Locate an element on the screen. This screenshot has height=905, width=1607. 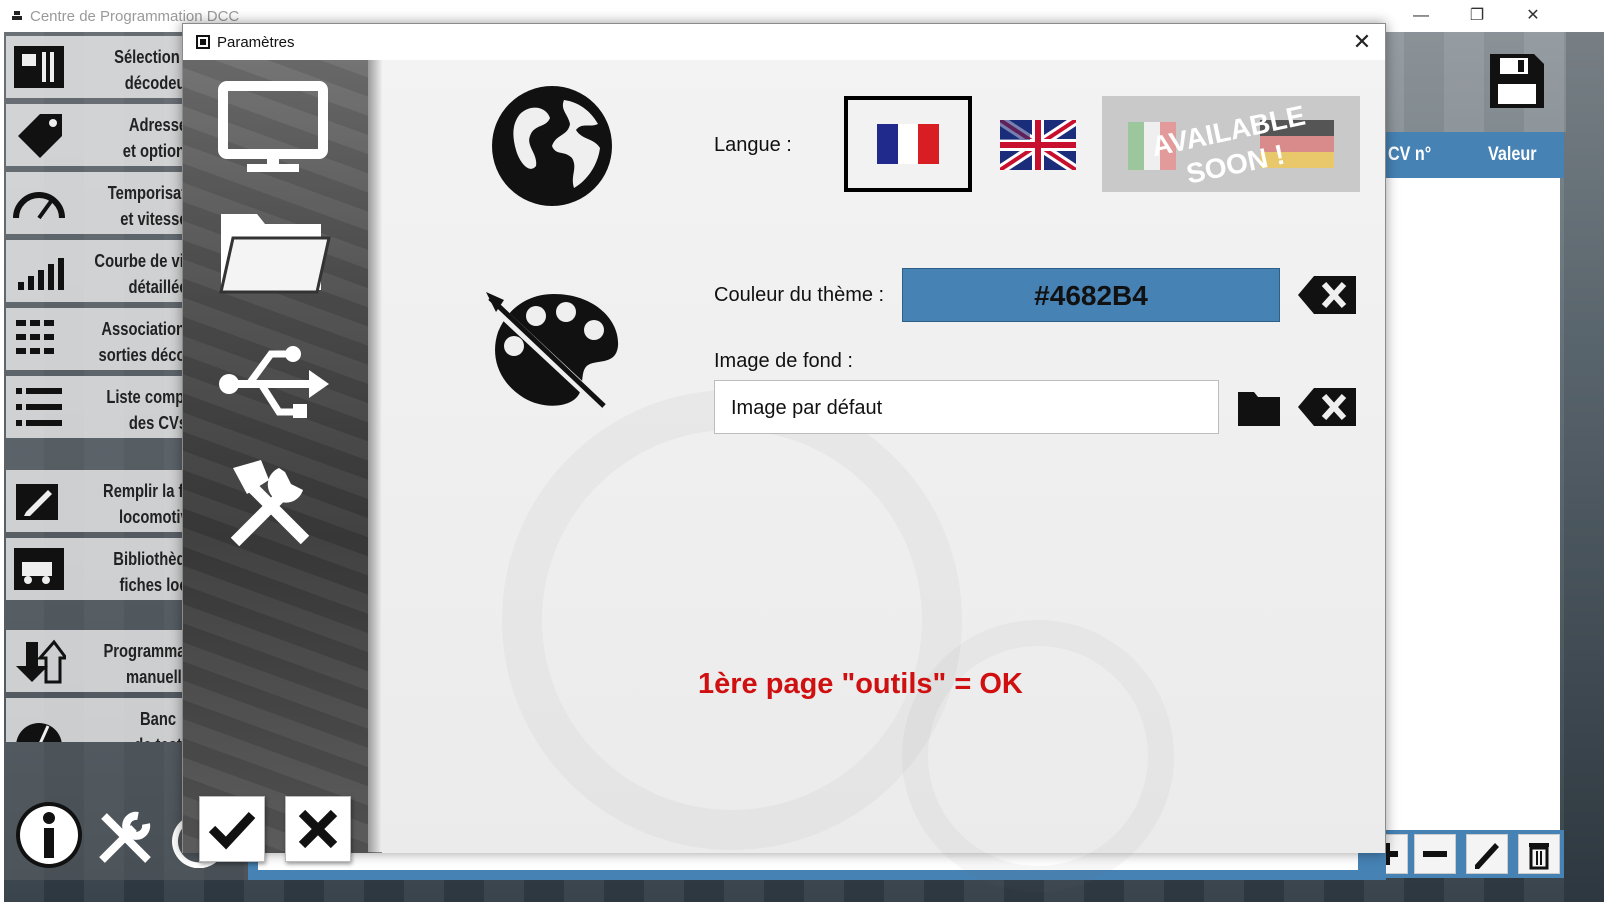
settings-nav is located at coordinates (275, 461).